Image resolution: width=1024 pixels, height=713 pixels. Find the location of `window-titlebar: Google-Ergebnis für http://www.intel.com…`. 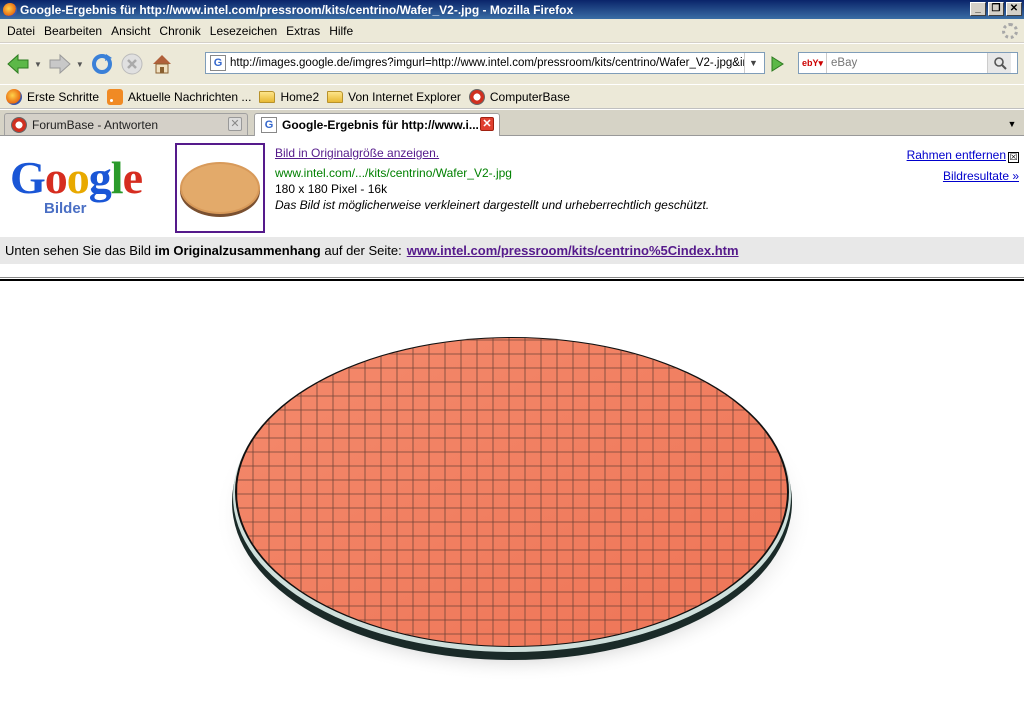

window-titlebar: Google-Ergebnis für http://www.intel.com… is located at coordinates (512, 9).